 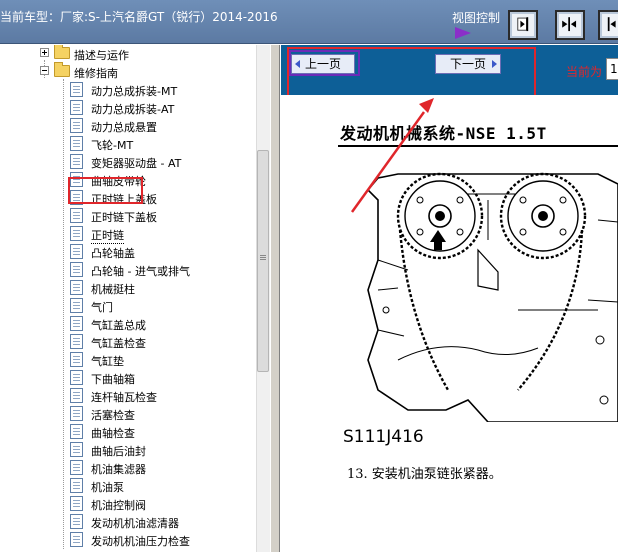 I want to click on expand-right-pane-button, so click(x=608, y=25).